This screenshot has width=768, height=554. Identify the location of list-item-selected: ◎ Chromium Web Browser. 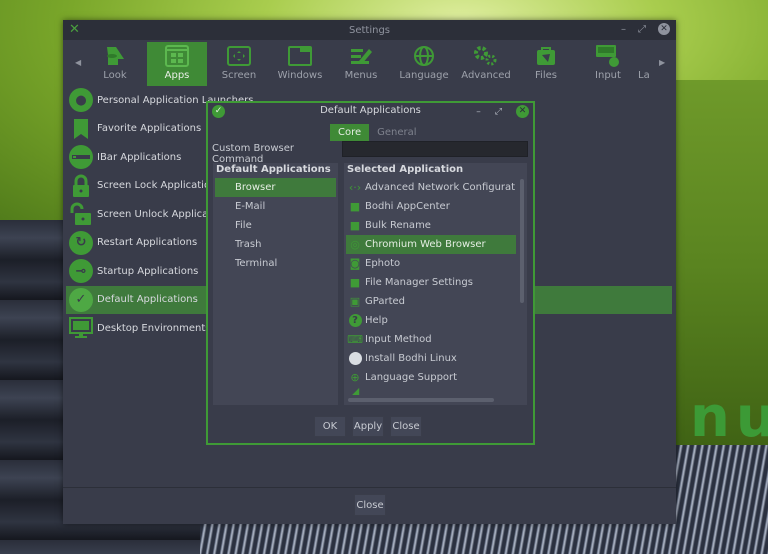
(431, 244).